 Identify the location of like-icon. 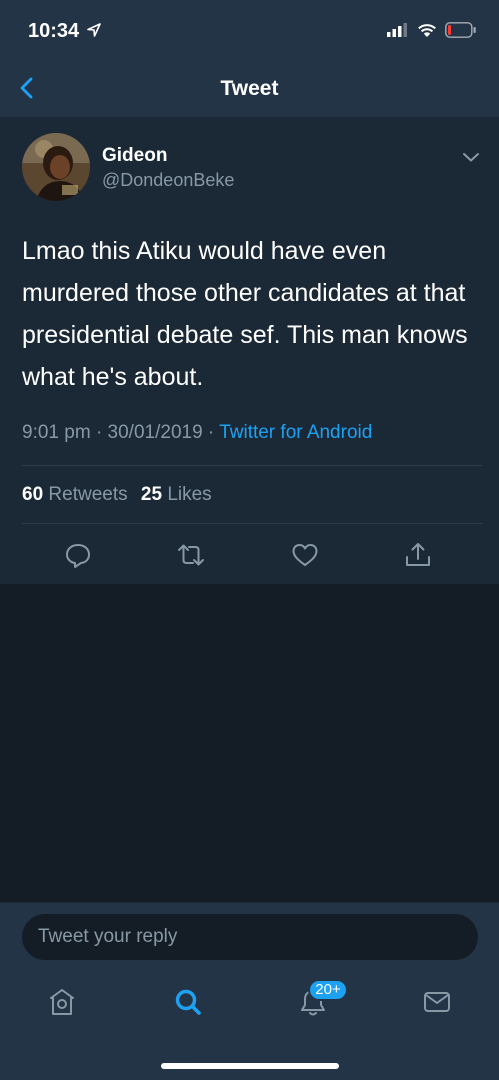
(305, 555).